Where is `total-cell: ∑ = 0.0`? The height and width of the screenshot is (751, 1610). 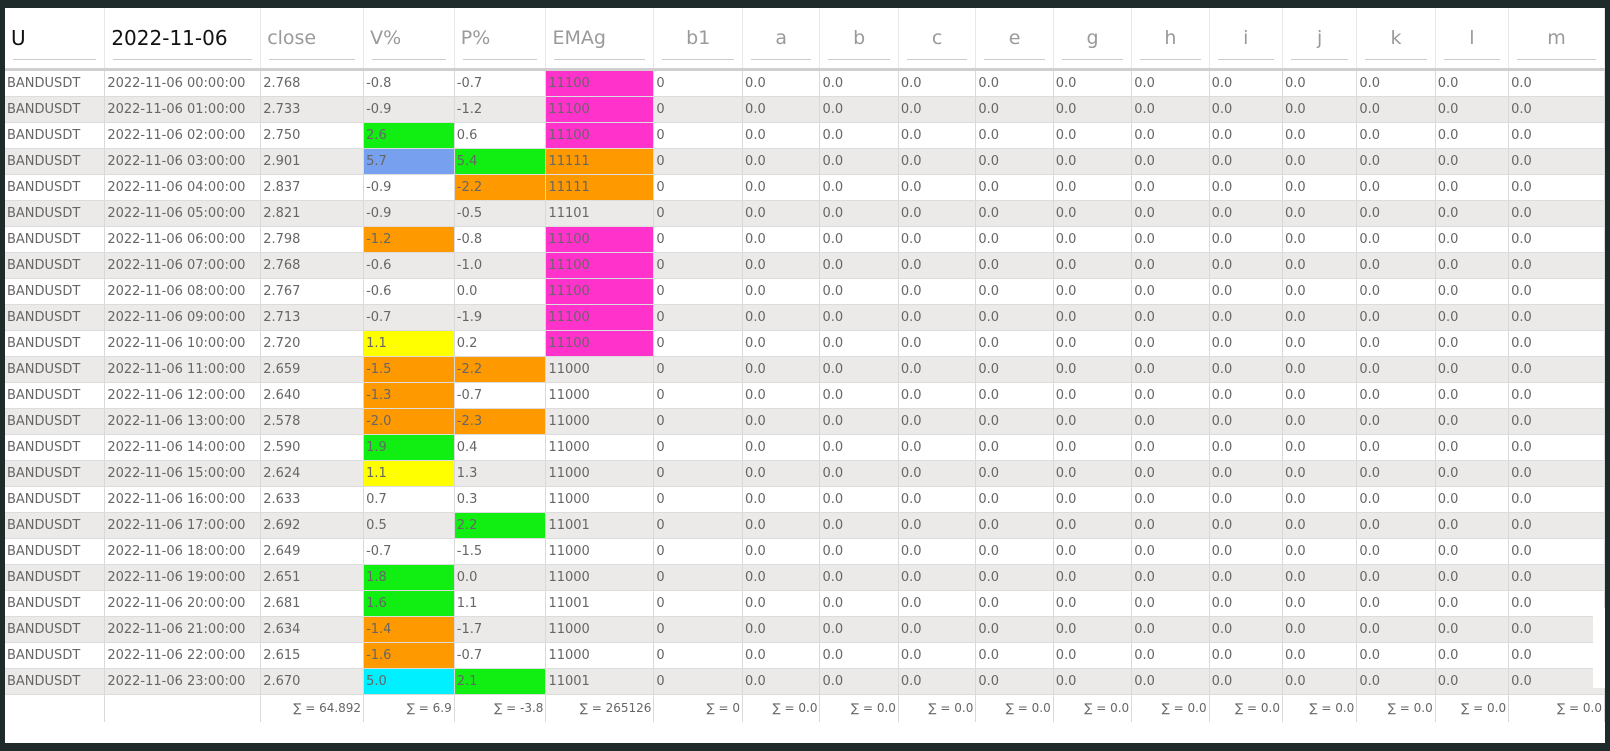 total-cell: ∑ = 0.0 is located at coordinates (1014, 708).